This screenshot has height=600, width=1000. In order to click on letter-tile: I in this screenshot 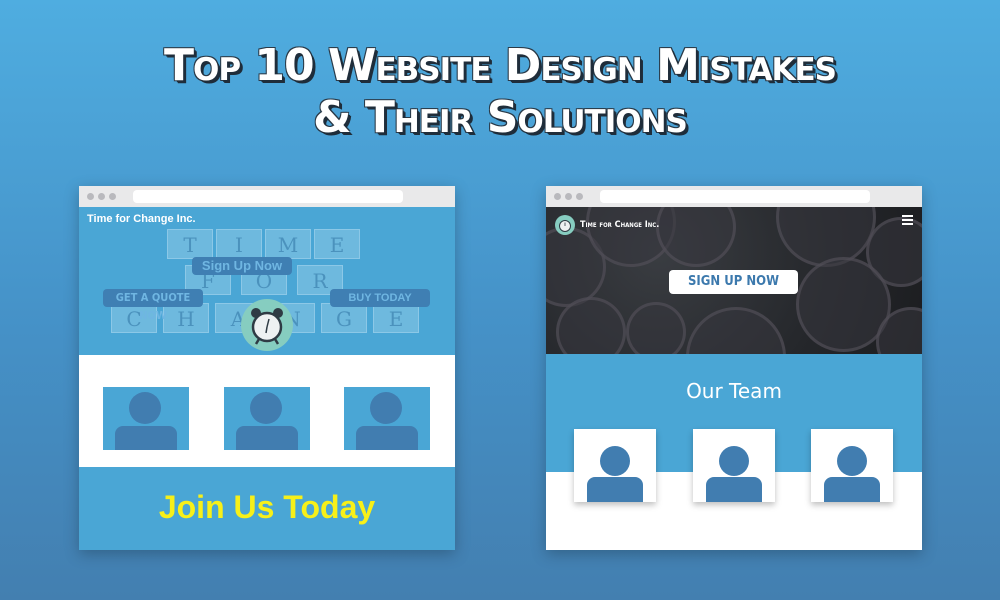, I will do `click(239, 244)`.